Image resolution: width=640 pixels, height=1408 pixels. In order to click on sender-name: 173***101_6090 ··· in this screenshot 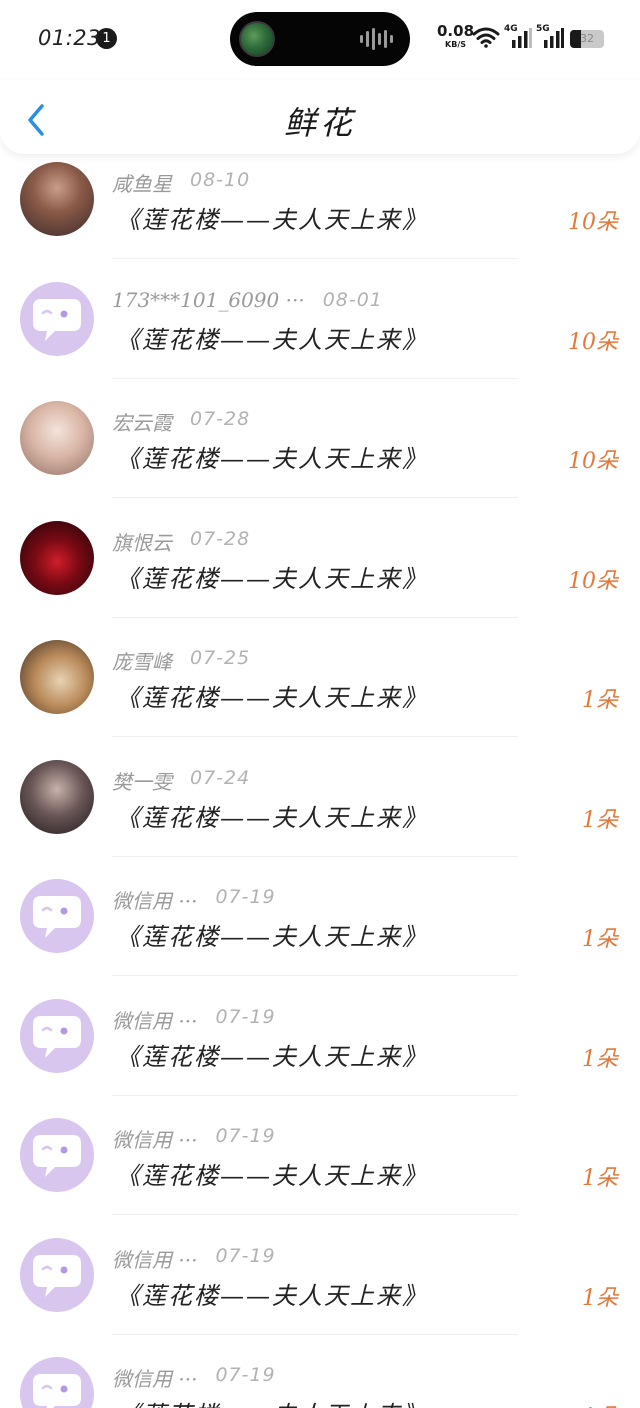, I will do `click(208, 299)`.